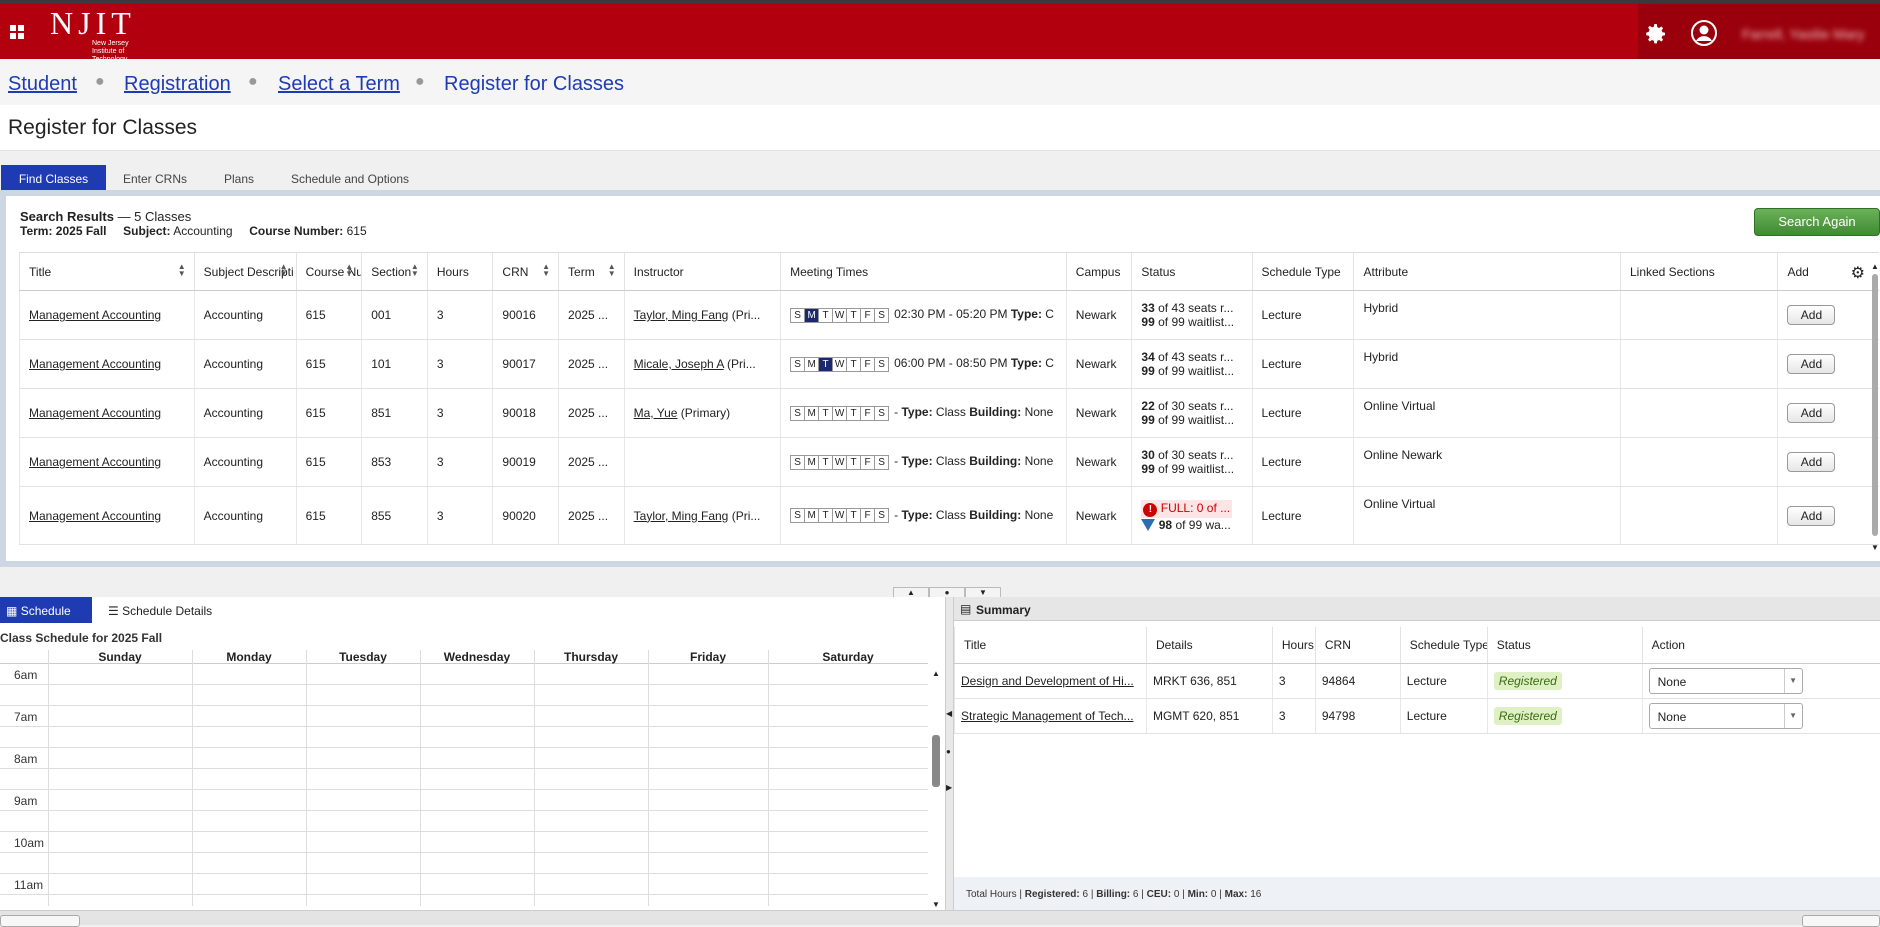 The width and height of the screenshot is (1880, 927). Describe the element at coordinates (155, 178) in the screenshot. I see `tab-enter-crns: Enter CRNs` at that location.